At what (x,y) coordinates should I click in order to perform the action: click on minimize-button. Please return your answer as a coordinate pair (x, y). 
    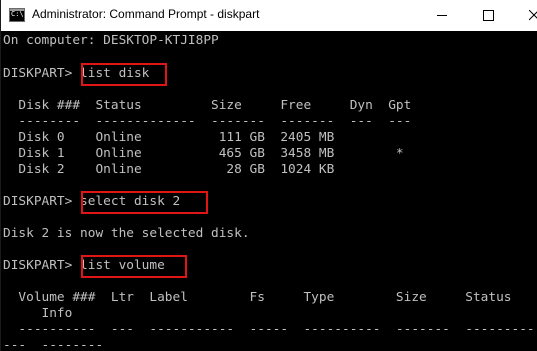
    Looking at the image, I should click on (442, 15).